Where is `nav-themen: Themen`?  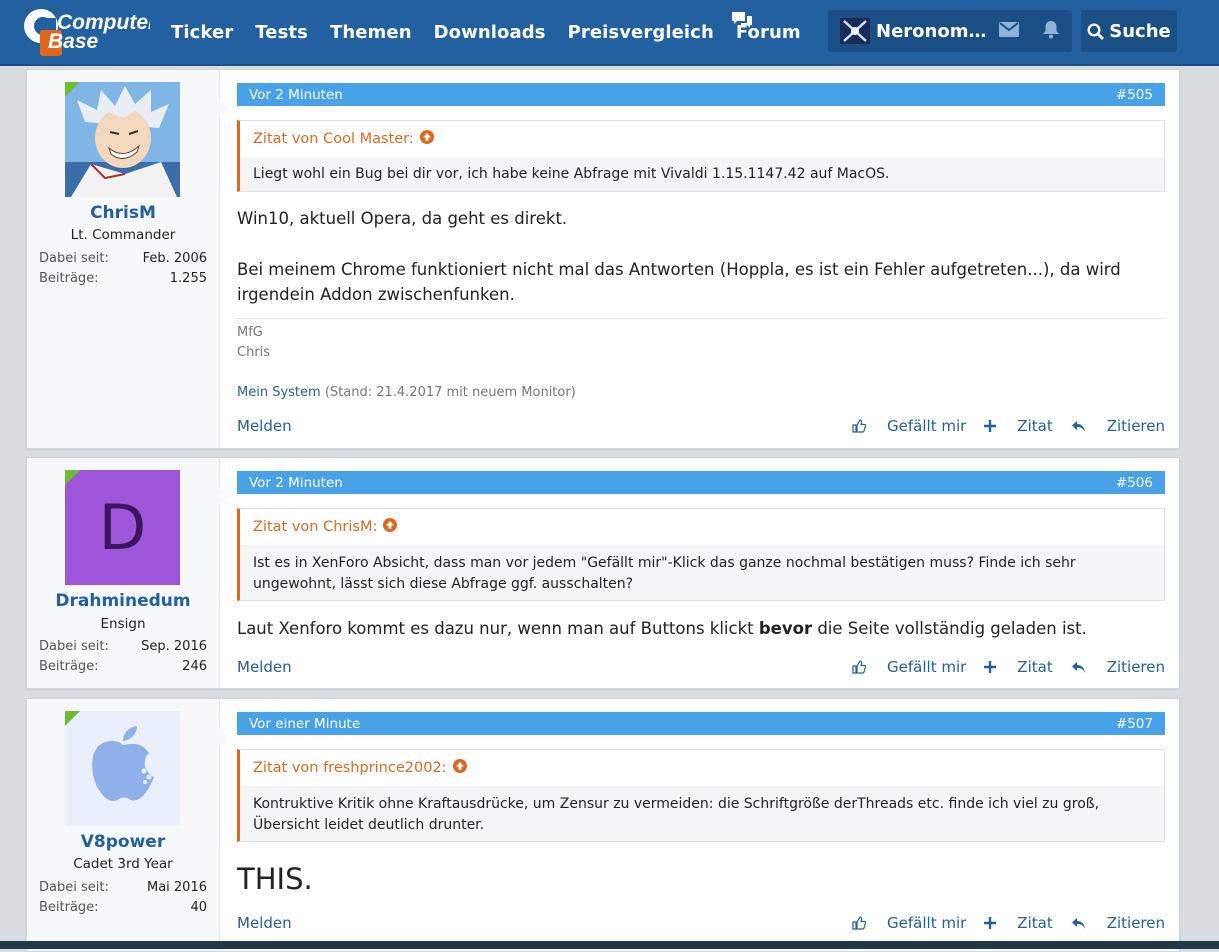 nav-themen: Themen is located at coordinates (371, 32).